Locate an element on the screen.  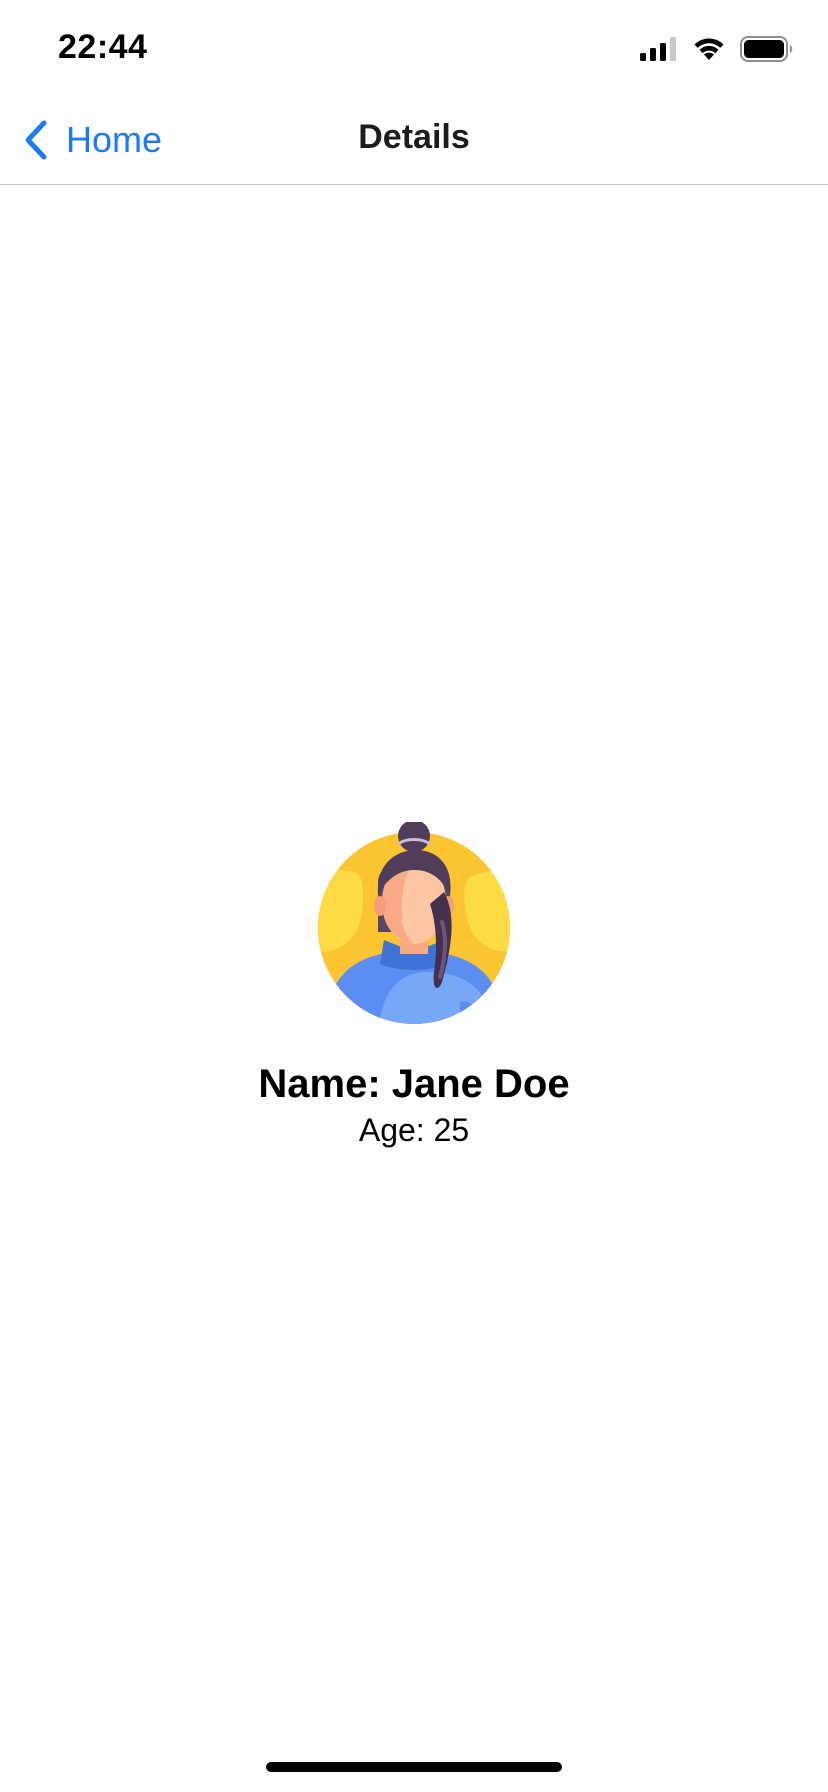
navigation-bar: Home Details is located at coordinates (414, 140).